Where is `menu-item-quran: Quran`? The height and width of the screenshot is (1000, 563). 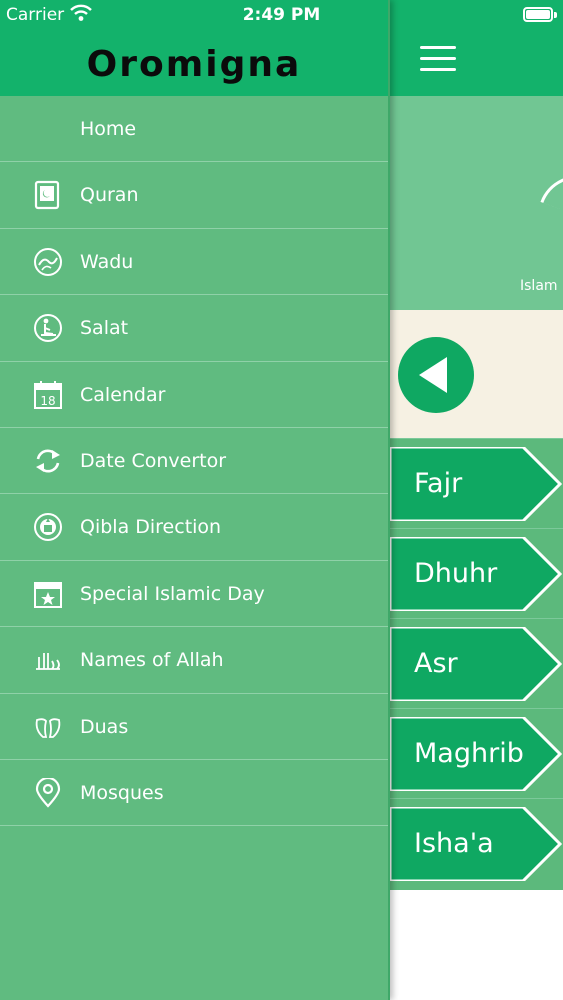
menu-item-quran: Quran is located at coordinates (194, 195).